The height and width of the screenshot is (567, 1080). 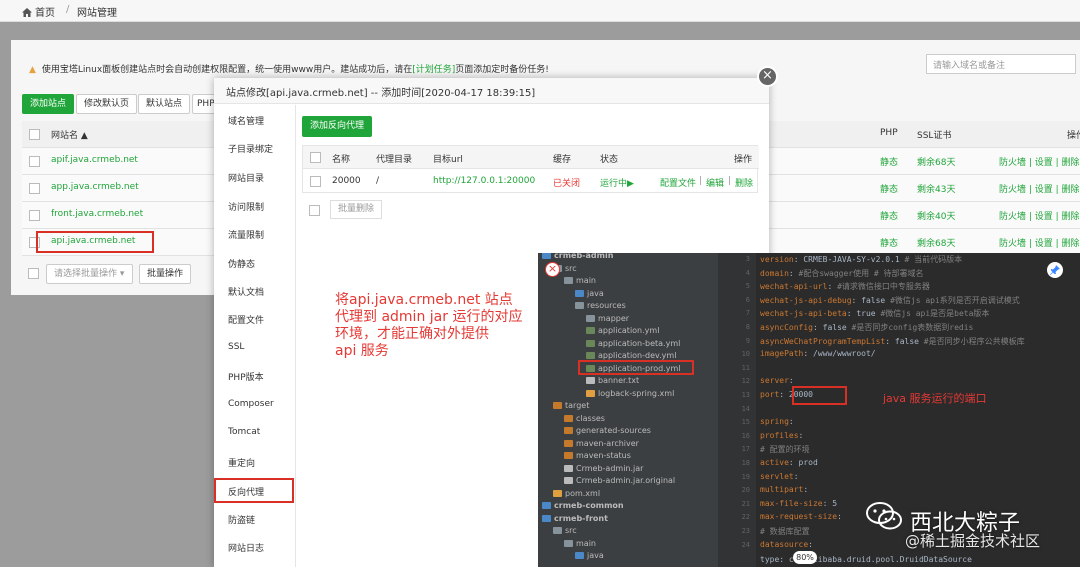 I want to click on watermark-source: @稀土掘金技术社区, so click(x=973, y=541).